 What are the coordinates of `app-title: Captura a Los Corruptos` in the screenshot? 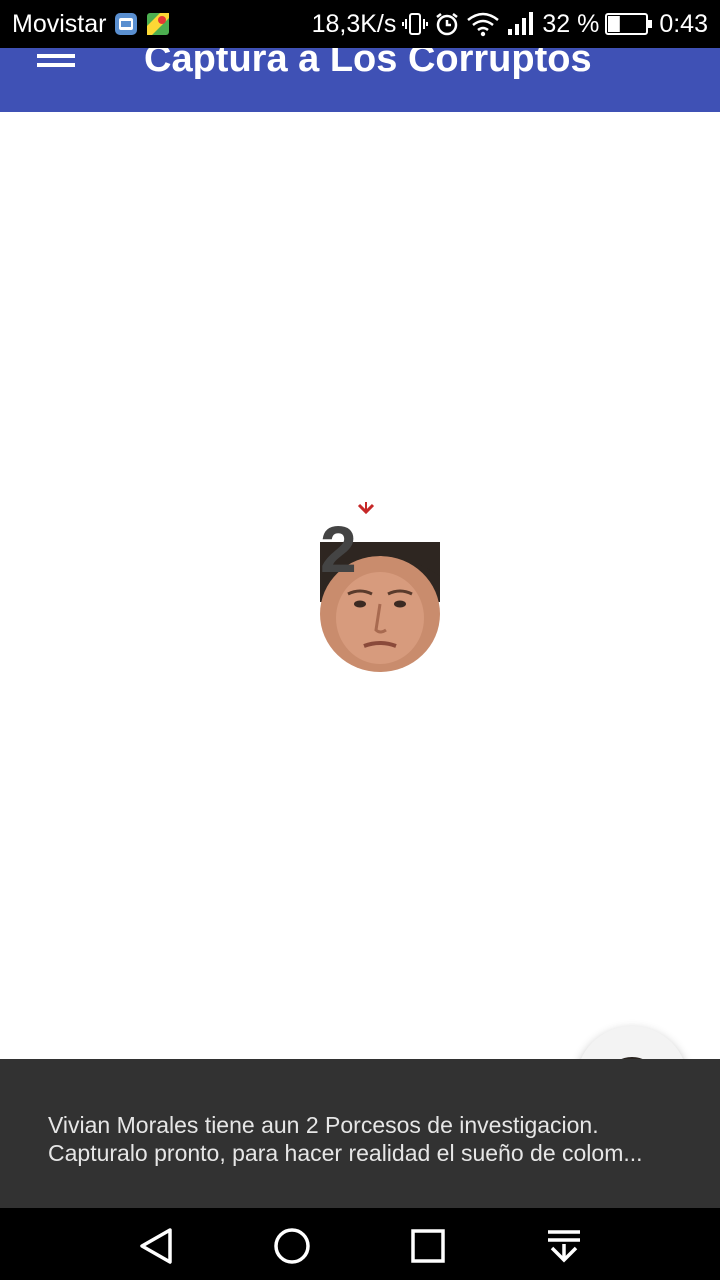 It's located at (368, 64).